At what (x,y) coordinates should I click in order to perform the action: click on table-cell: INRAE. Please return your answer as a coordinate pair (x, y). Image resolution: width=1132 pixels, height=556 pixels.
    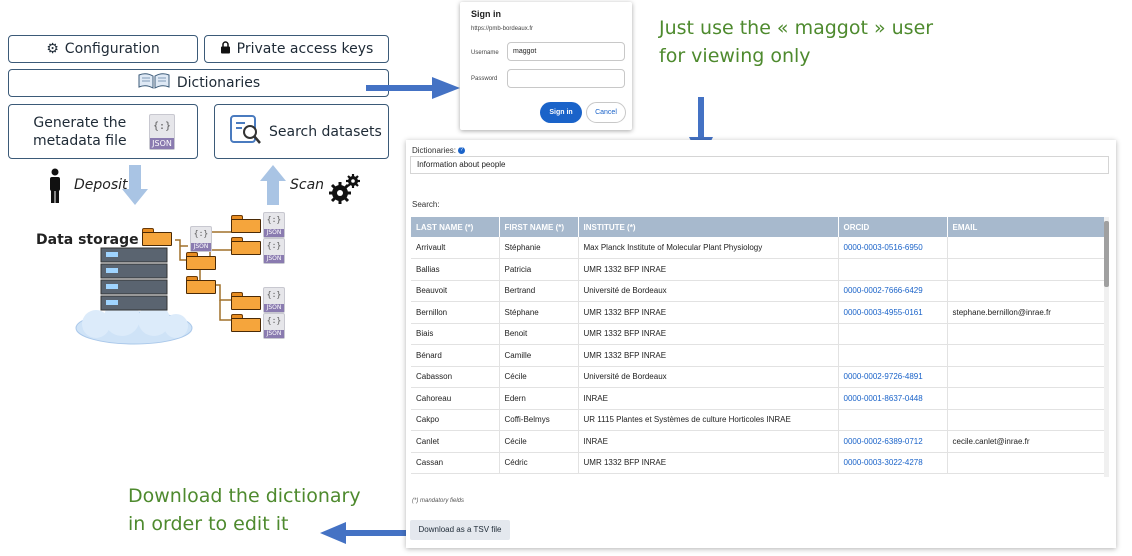
    Looking at the image, I should click on (708, 398).